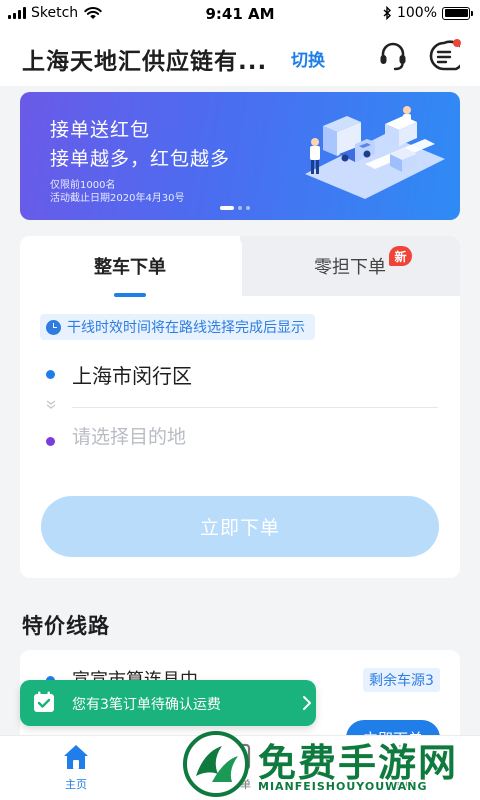  Describe the element at coordinates (350, 266) in the screenshot. I see `tab-less-than-truckload: 零担下单` at that location.